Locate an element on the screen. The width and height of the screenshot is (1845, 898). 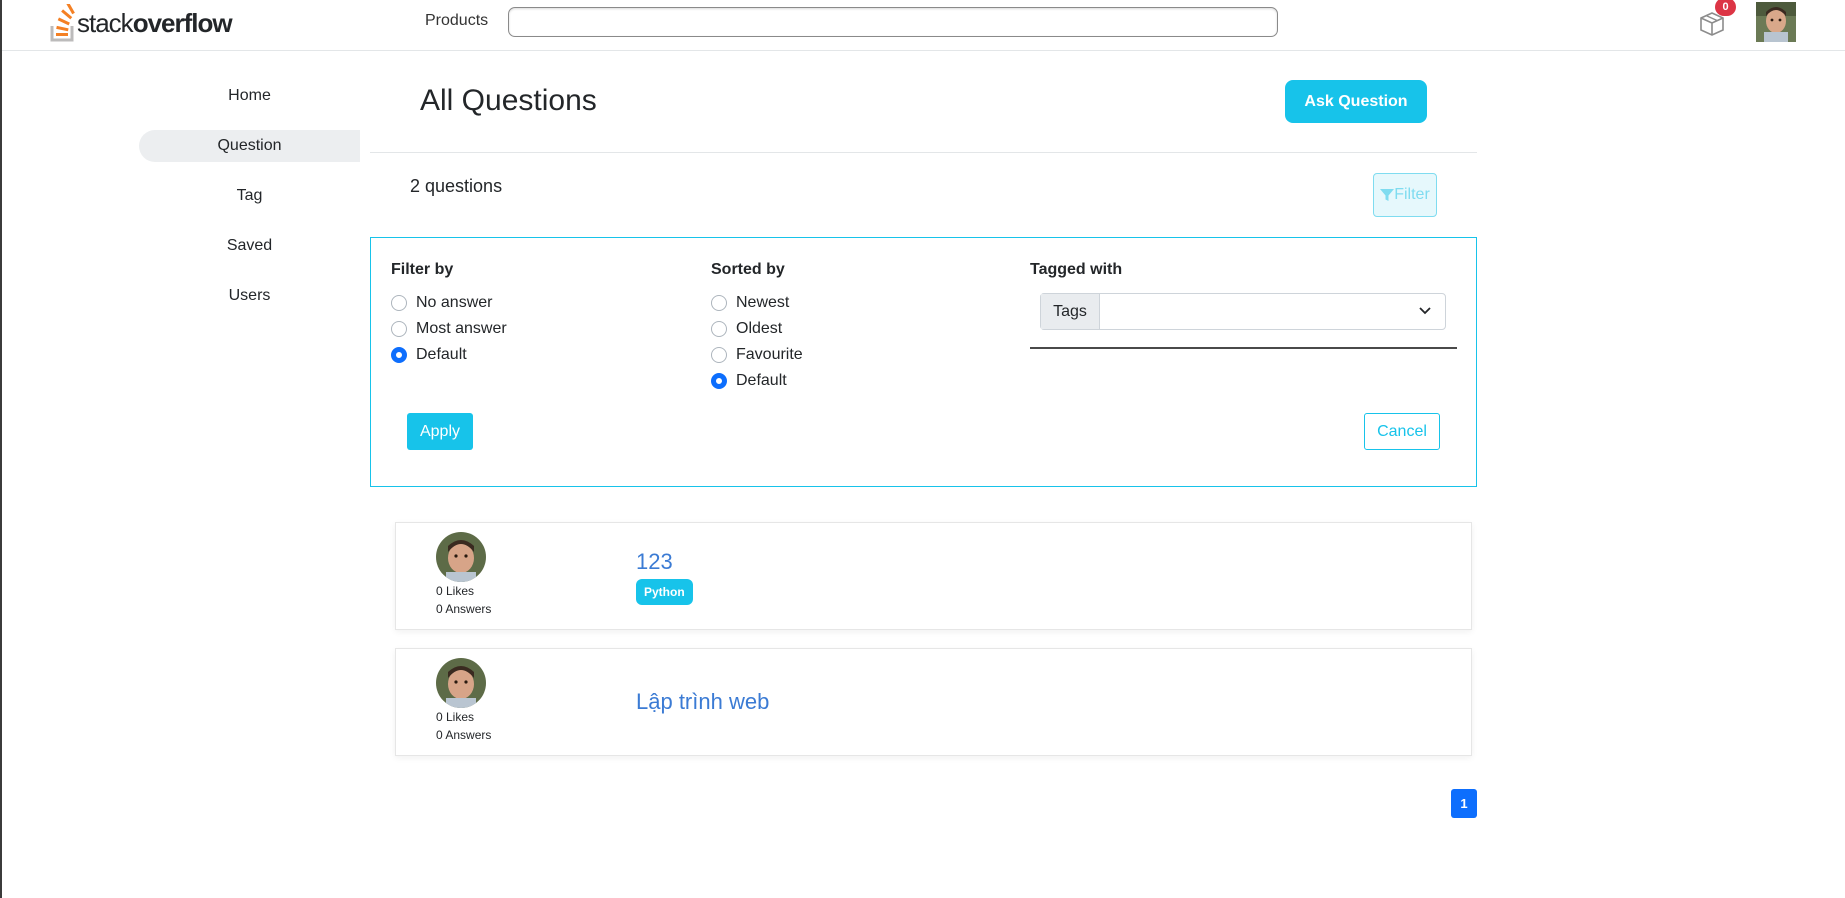
radio-sort-default: Default is located at coordinates (749, 381).